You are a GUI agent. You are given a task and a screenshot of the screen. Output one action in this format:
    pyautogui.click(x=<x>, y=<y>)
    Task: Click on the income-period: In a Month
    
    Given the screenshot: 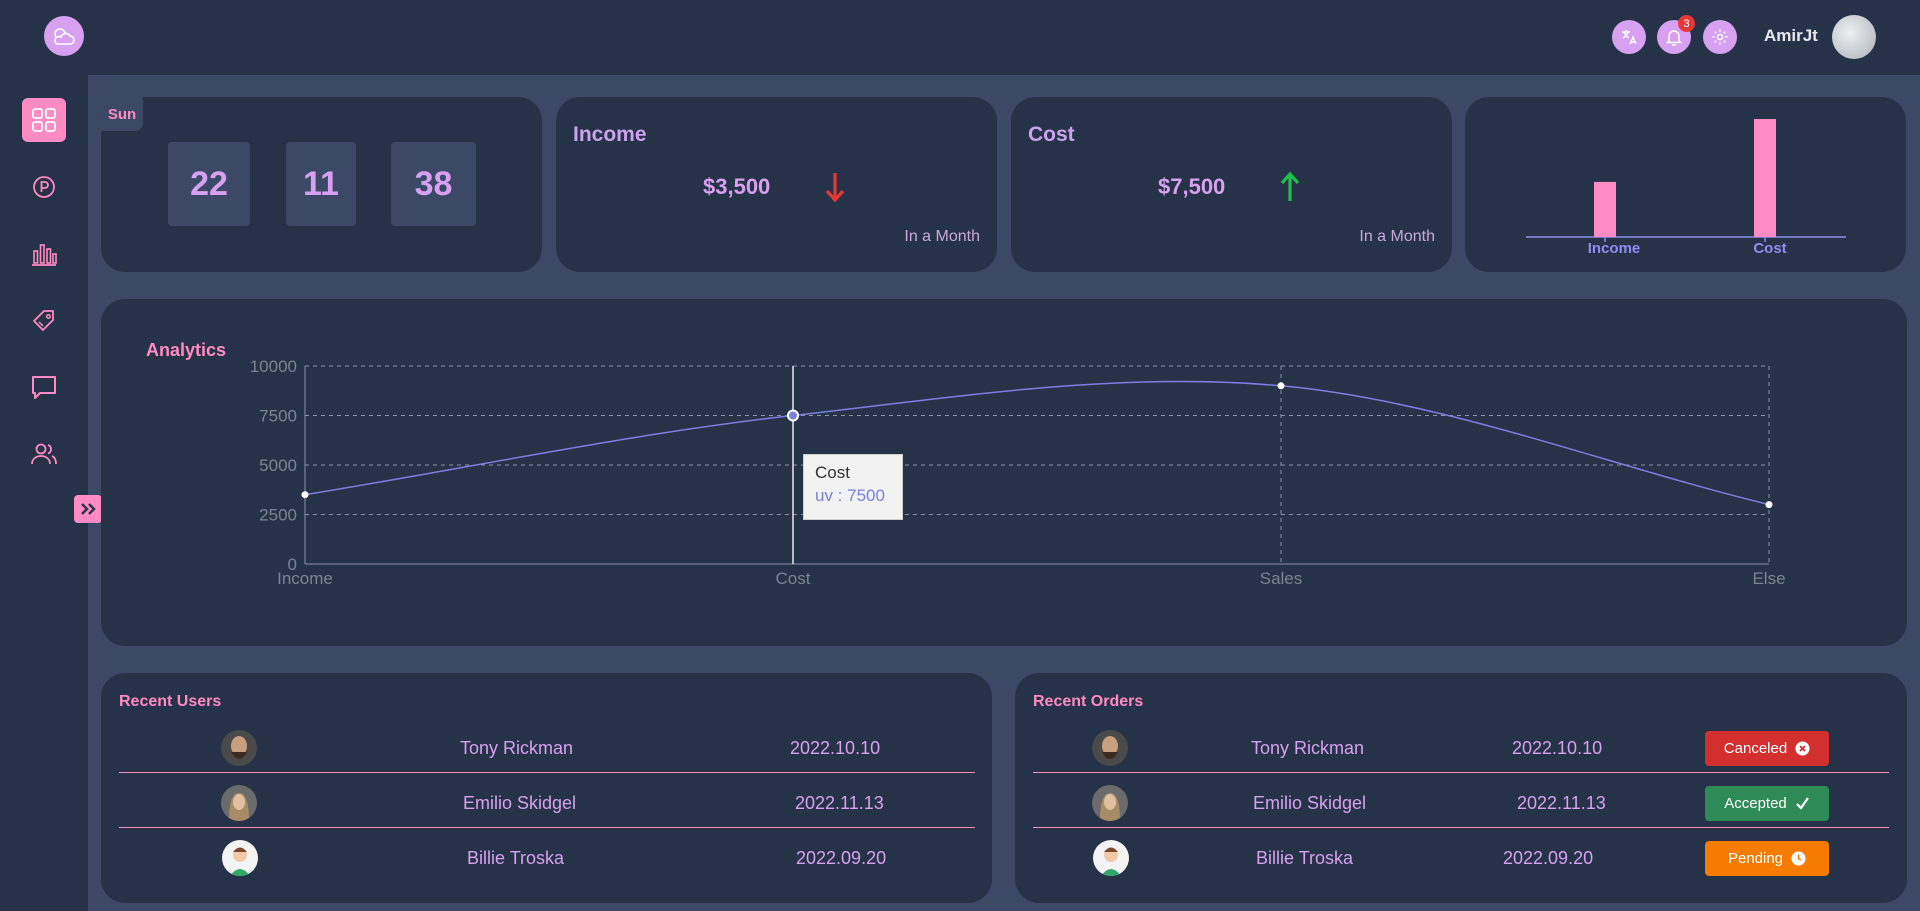 What is the action you would take?
    pyautogui.click(x=942, y=236)
    